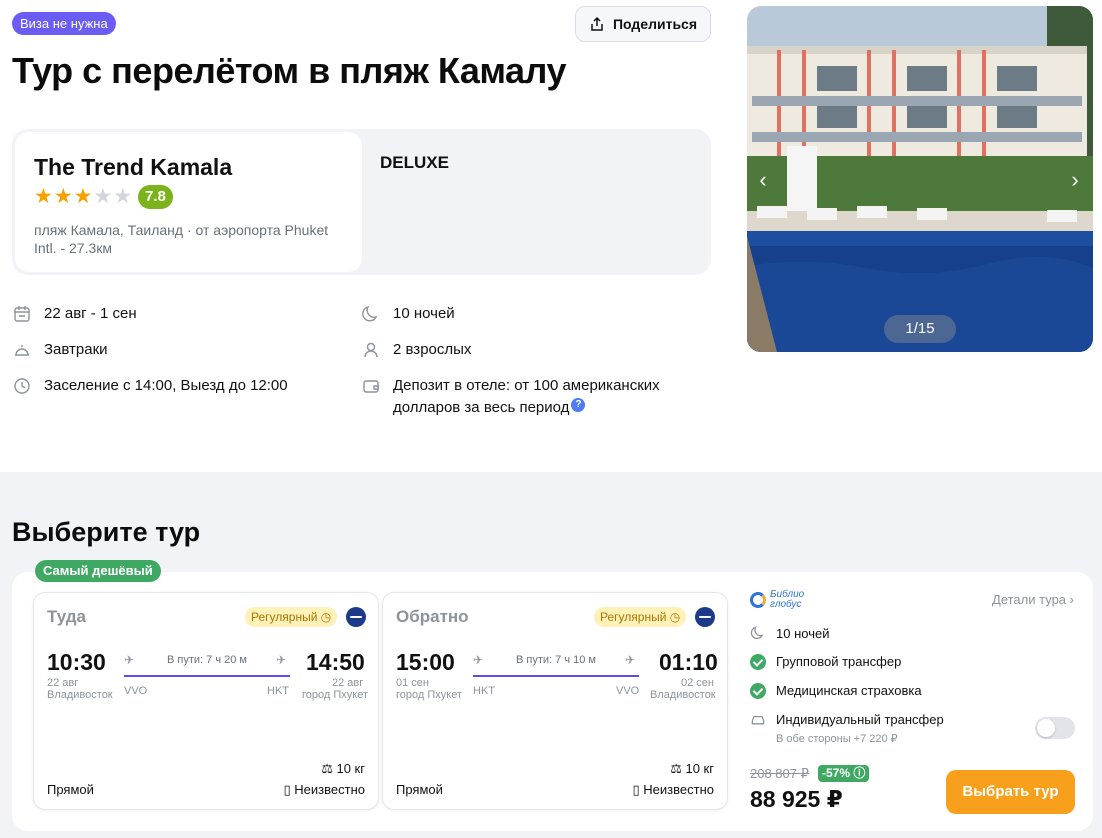  I want to click on select-tour-button: Выбрать тур, so click(1010, 792).